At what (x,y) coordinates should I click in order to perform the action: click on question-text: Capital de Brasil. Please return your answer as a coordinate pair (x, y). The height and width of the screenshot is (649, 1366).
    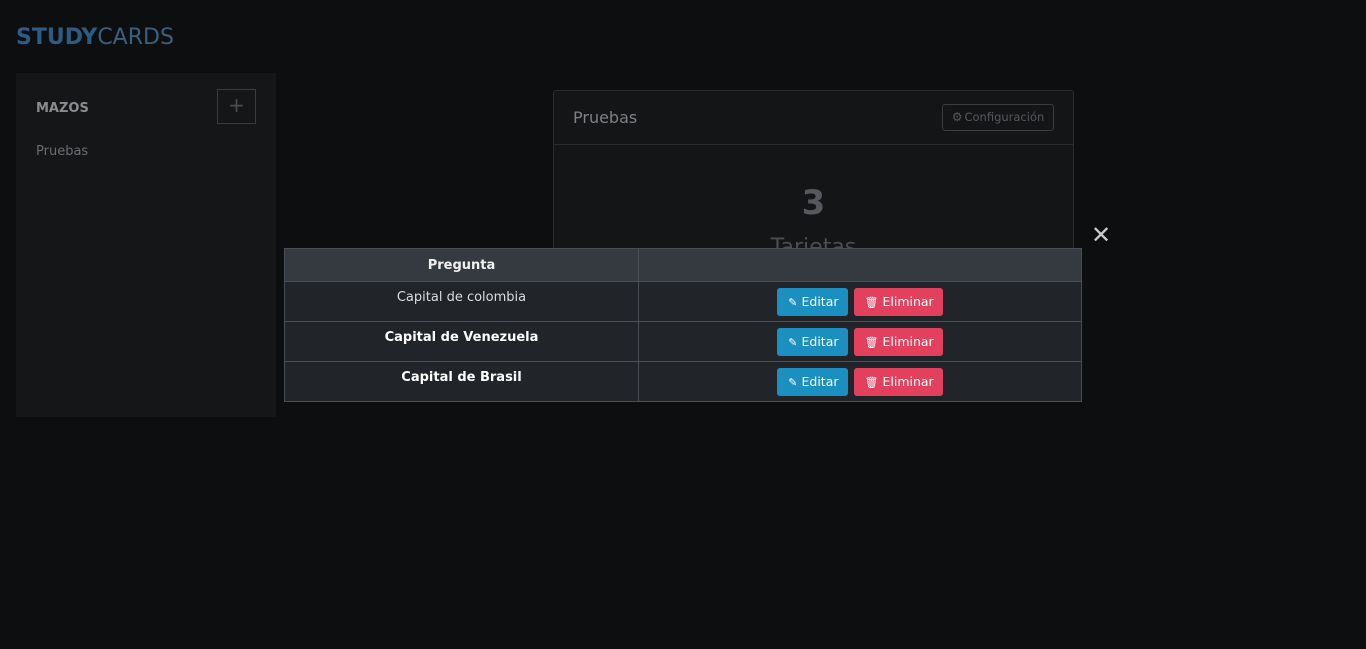
    Looking at the image, I should click on (461, 377).